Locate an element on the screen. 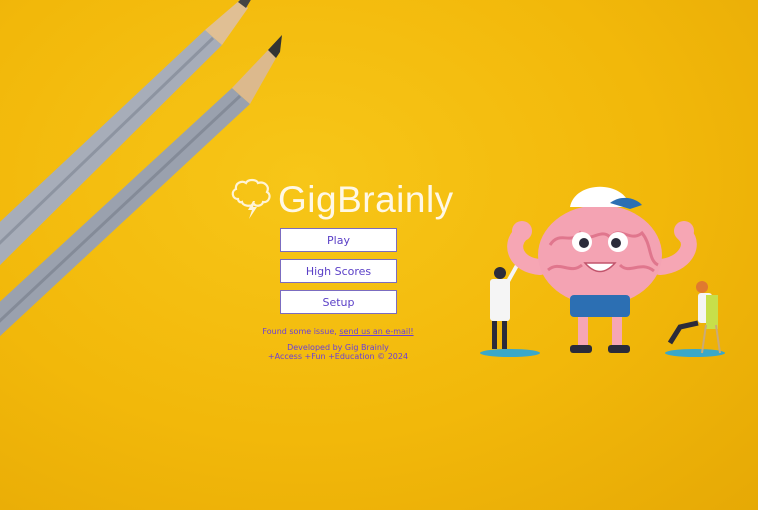  left-scientist is located at coordinates (506, 304).